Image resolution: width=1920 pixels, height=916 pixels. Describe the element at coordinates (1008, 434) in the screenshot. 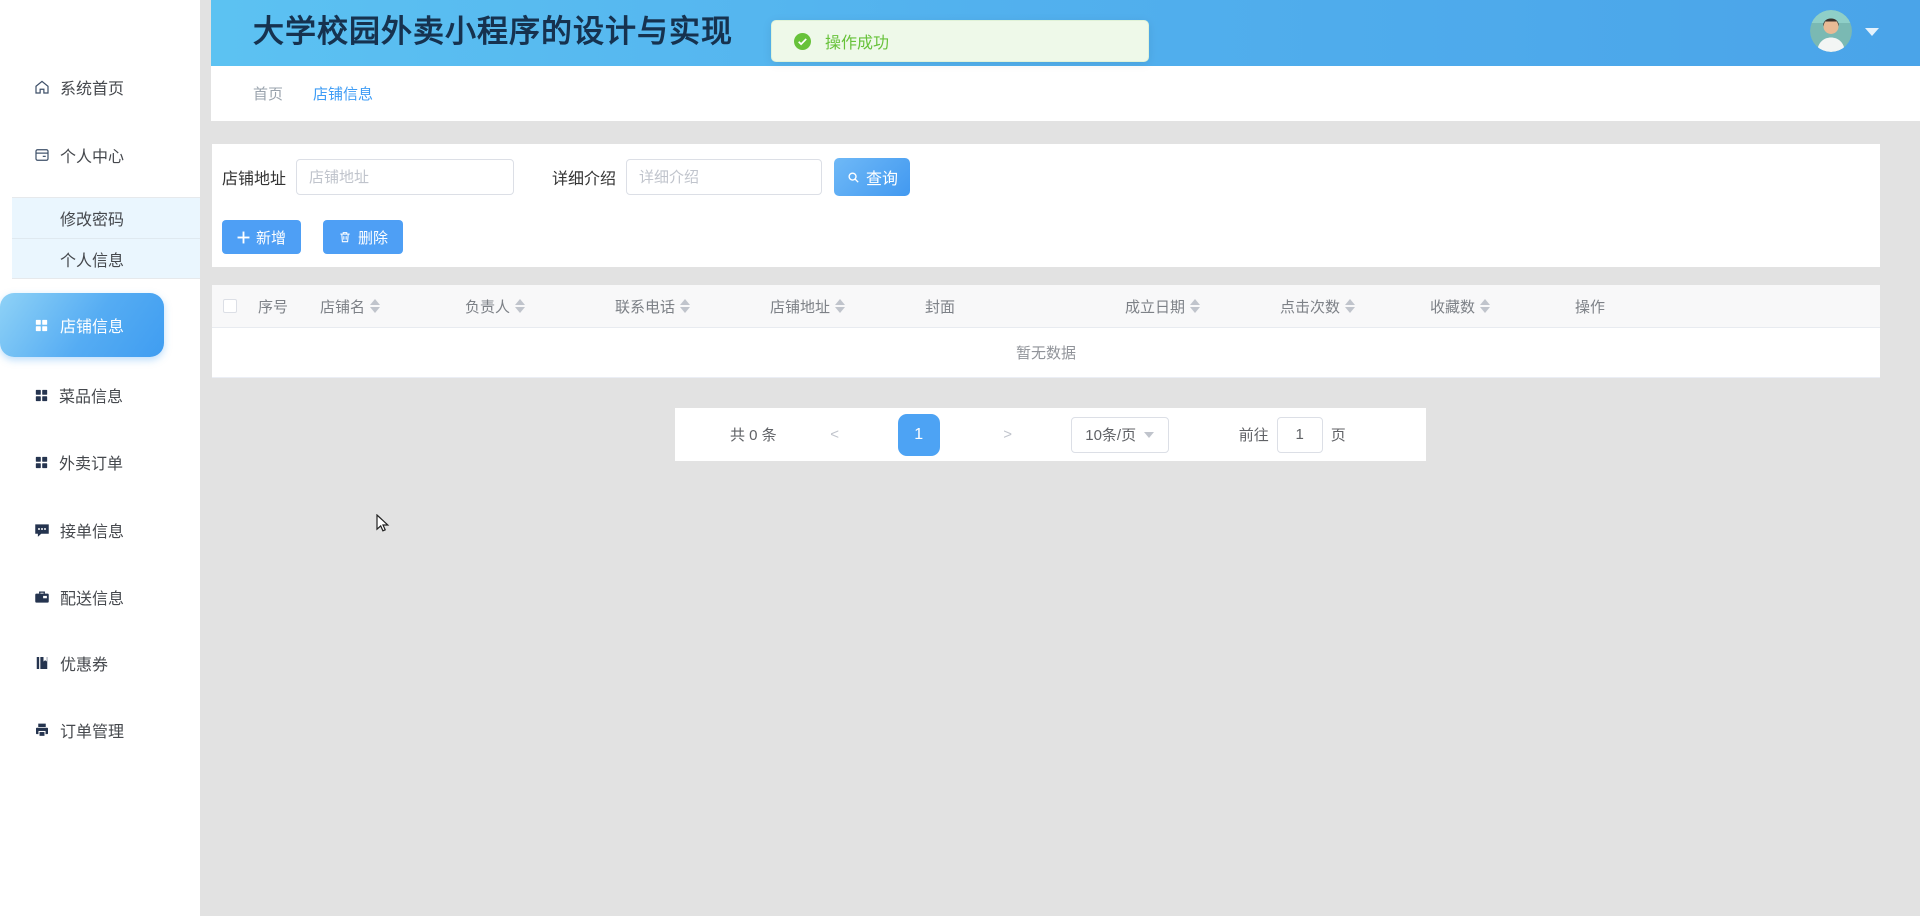

I see `next-page-button: >` at that location.